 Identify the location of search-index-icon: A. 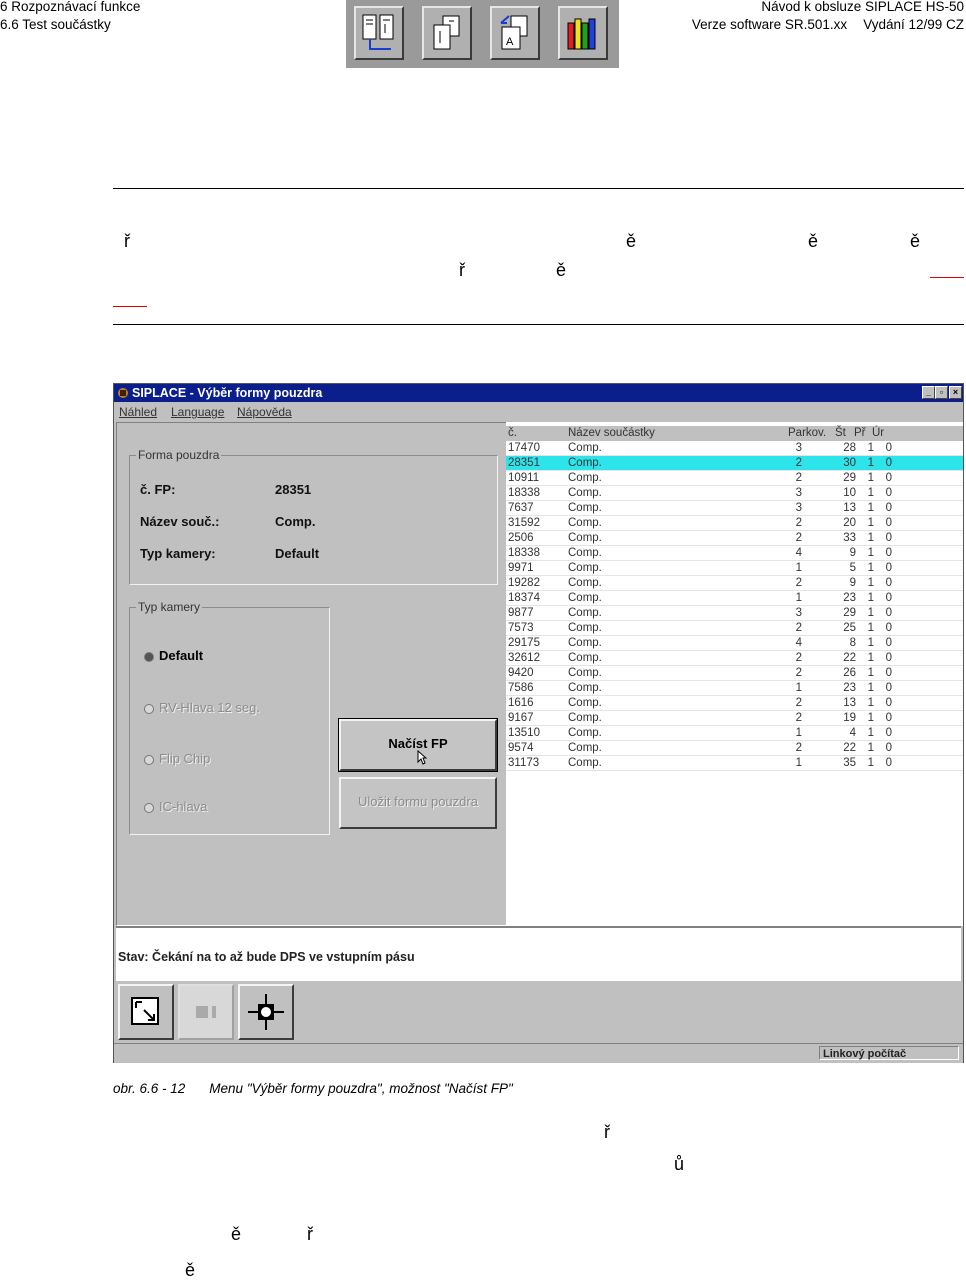
(515, 33).